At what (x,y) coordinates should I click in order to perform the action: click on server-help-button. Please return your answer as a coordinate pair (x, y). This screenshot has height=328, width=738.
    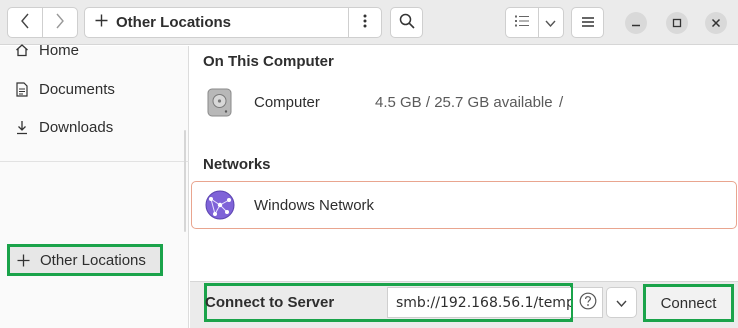
    Looking at the image, I should click on (588, 302).